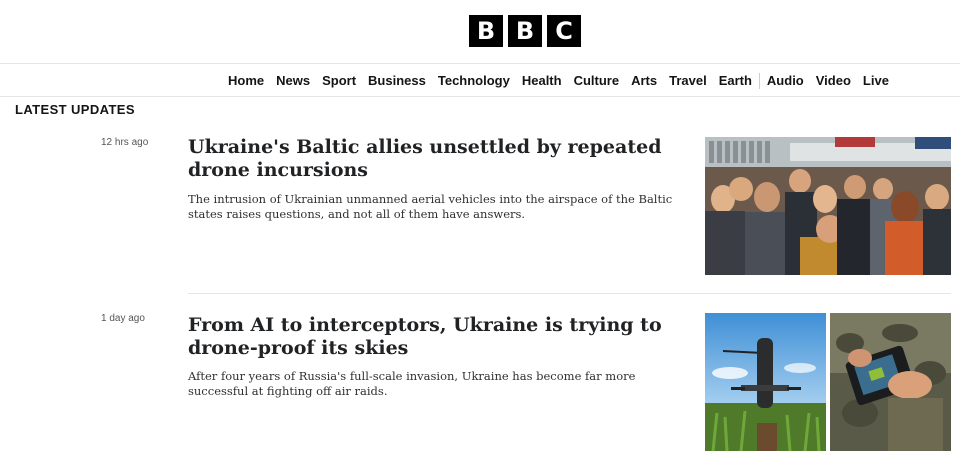  I want to click on bbc-logo: B B C, so click(525, 31).